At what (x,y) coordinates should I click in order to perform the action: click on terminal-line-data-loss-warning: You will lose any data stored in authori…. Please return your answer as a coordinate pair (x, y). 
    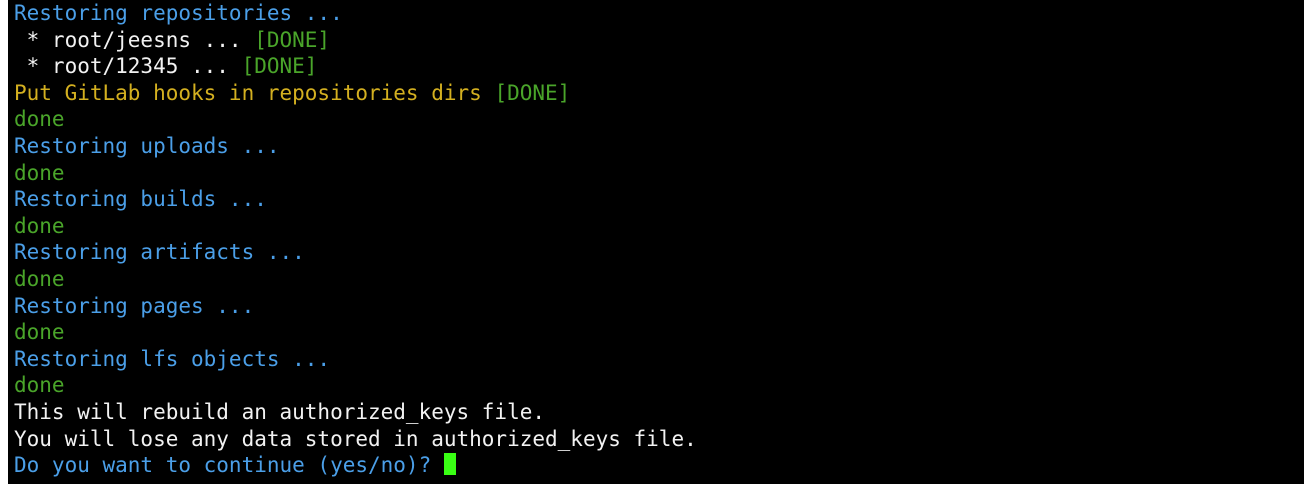
    Looking at the image, I should click on (355, 438).